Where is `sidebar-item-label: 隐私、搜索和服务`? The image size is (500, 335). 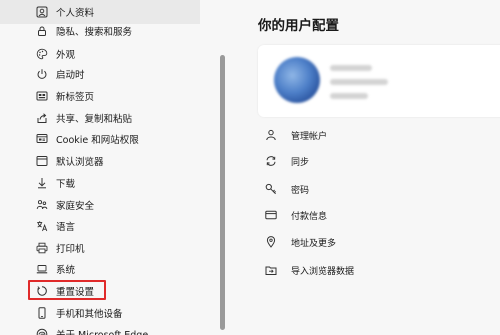
sidebar-item-label: 隐私、搜索和服务 is located at coordinates (94, 32).